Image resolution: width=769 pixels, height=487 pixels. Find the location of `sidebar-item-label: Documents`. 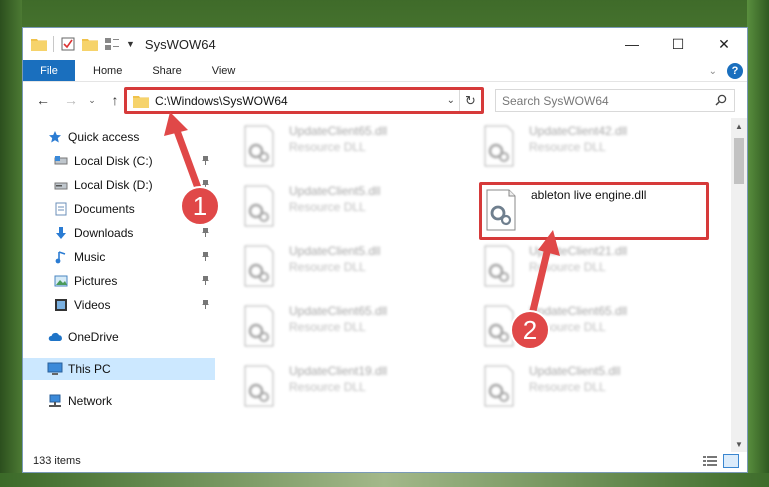

sidebar-item-label: Documents is located at coordinates (104, 209).